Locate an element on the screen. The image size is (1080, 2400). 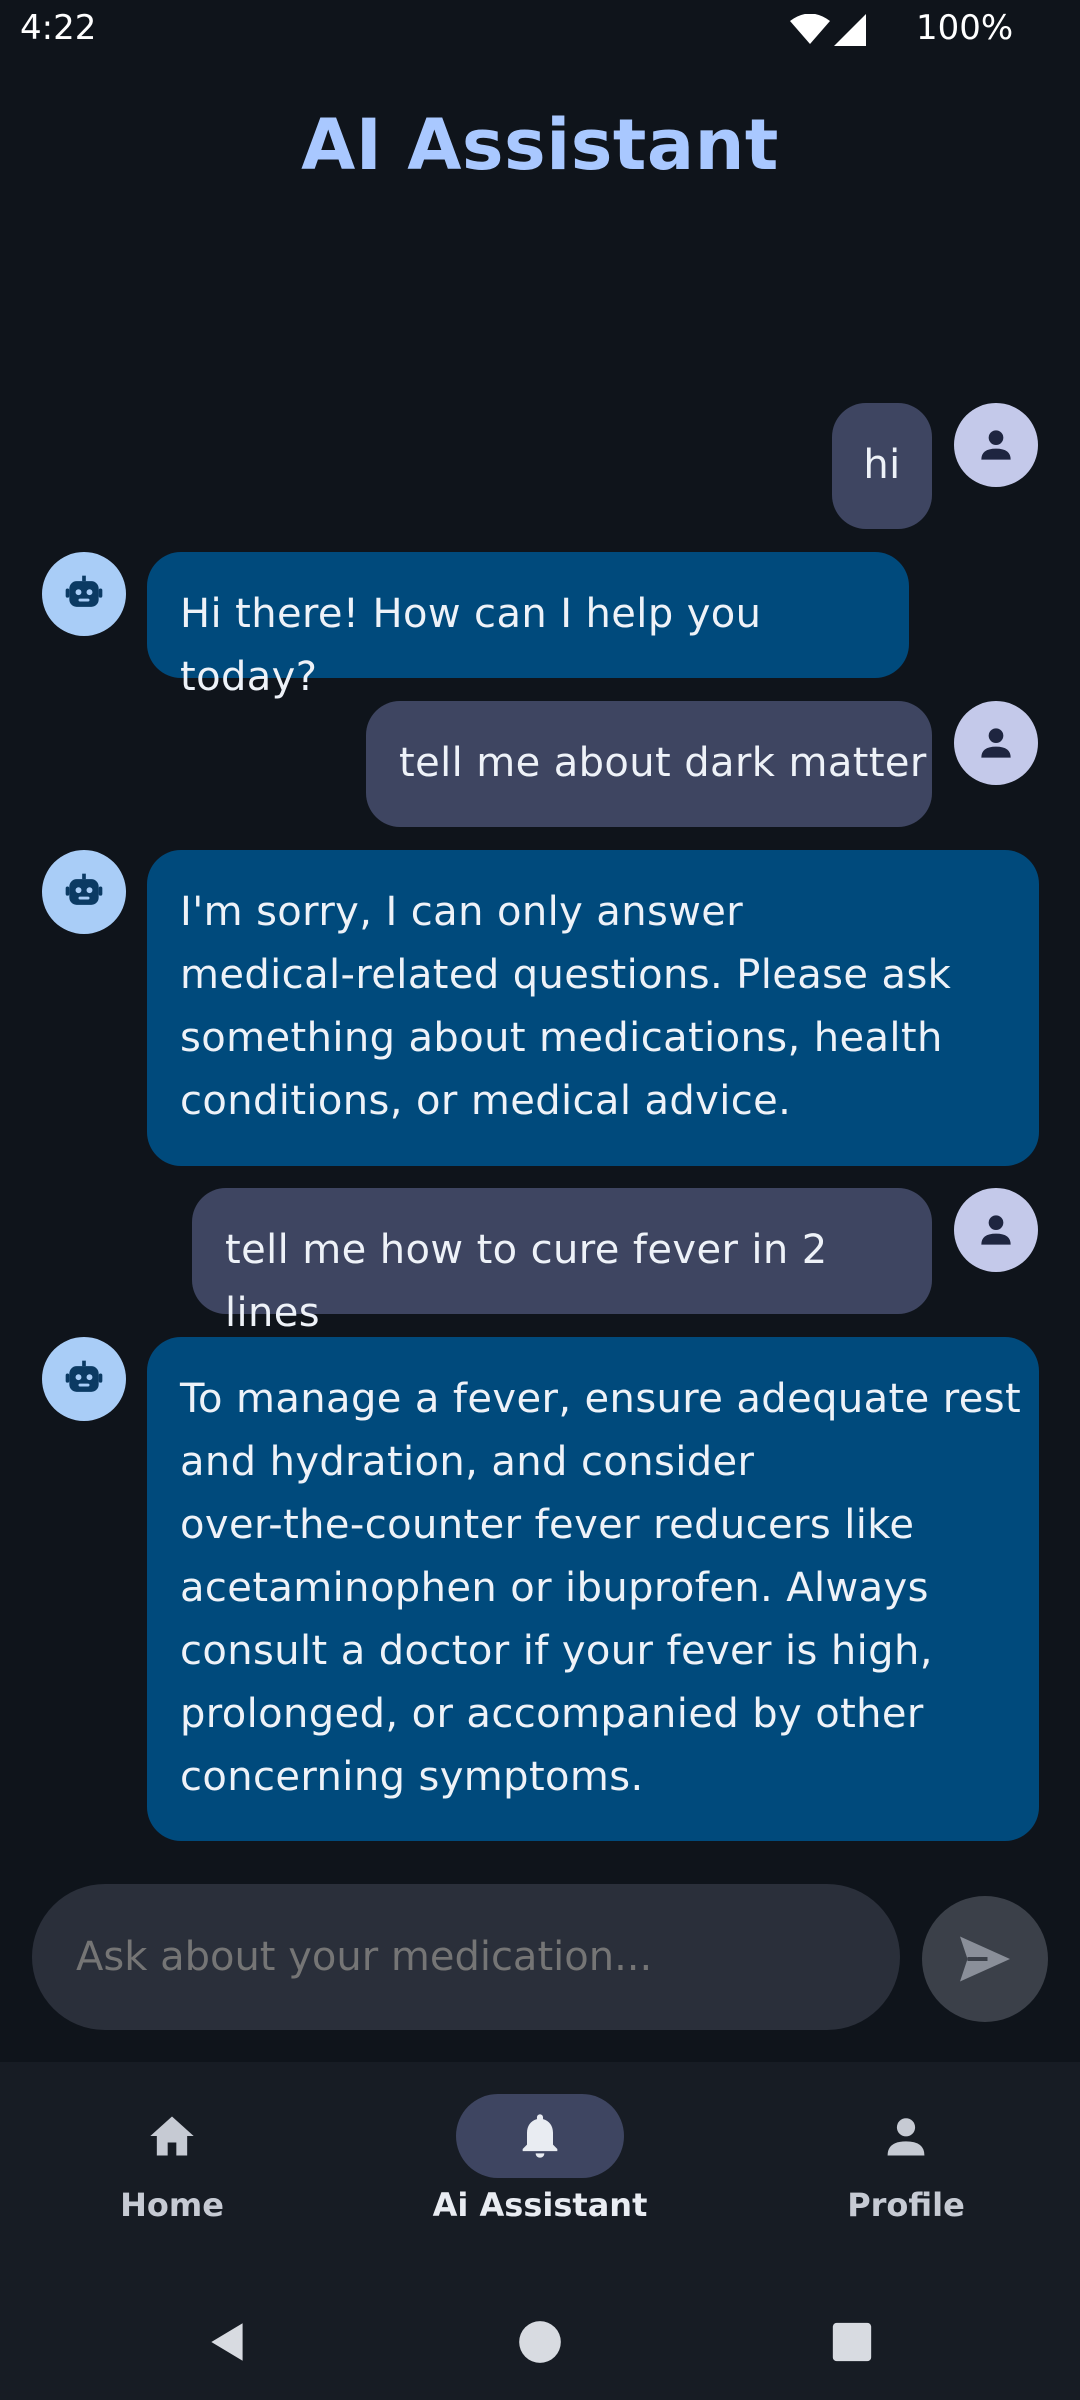
recents-square-icon is located at coordinates (852, 2342).